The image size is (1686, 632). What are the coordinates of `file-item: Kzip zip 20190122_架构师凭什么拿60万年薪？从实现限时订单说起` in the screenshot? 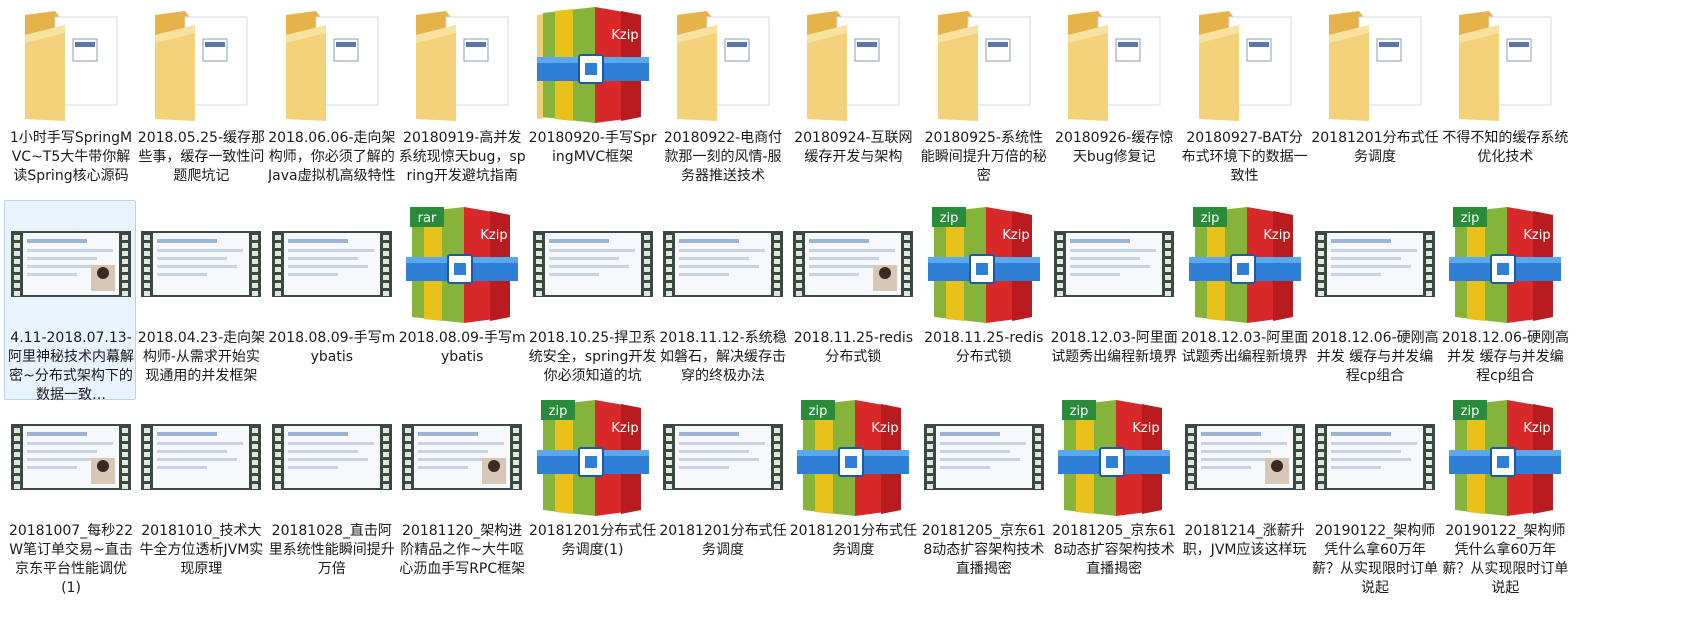 It's located at (1504, 494).